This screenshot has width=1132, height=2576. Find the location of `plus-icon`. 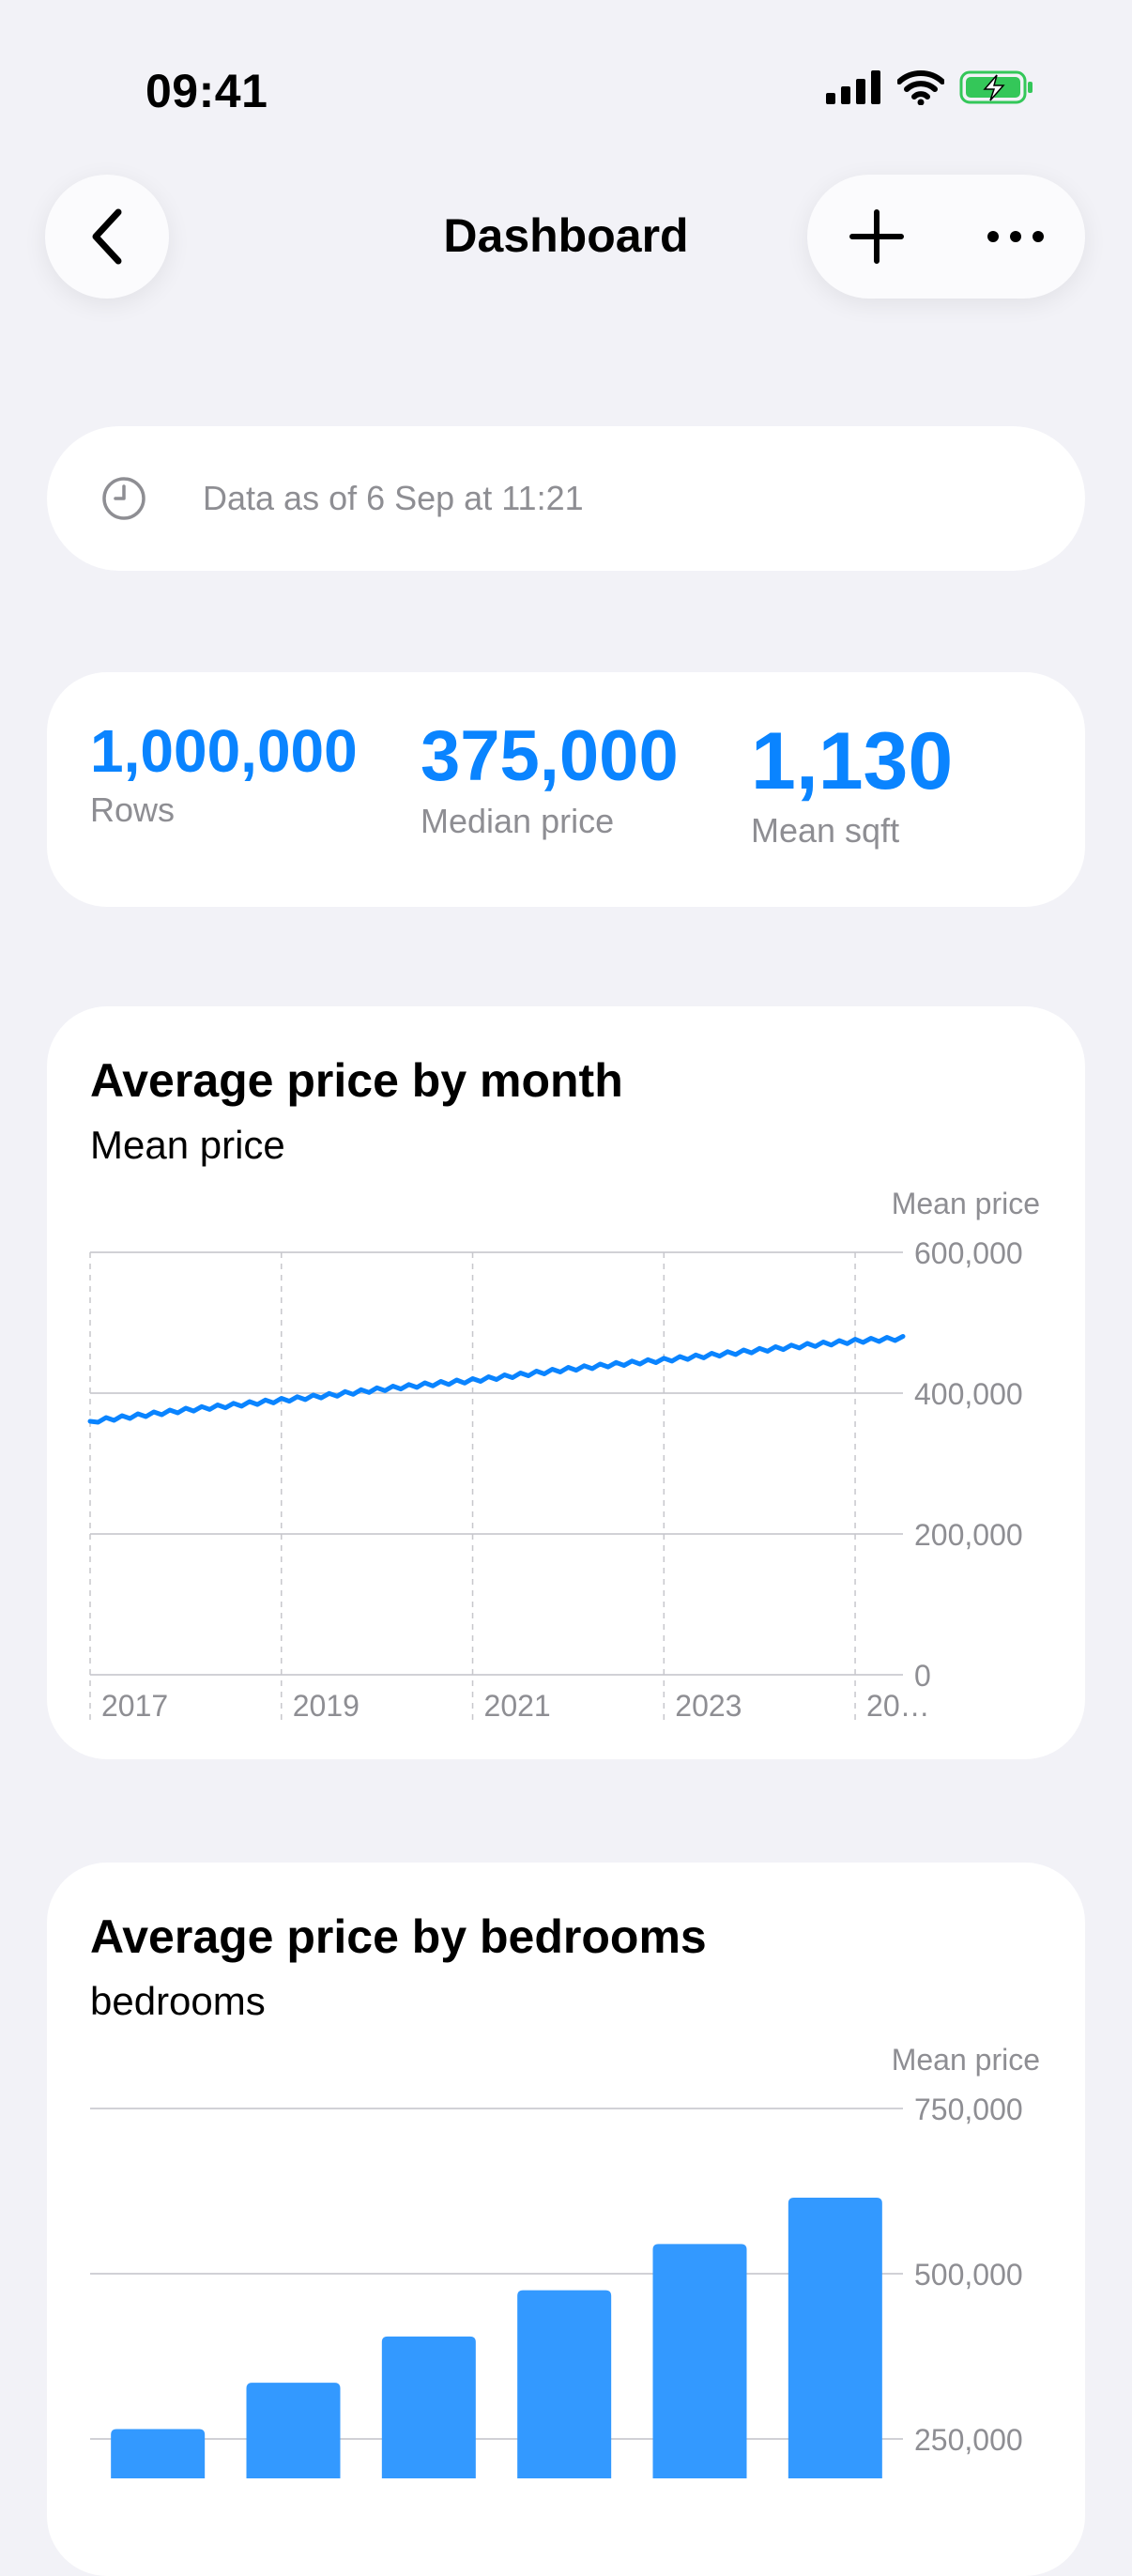

plus-icon is located at coordinates (877, 237).